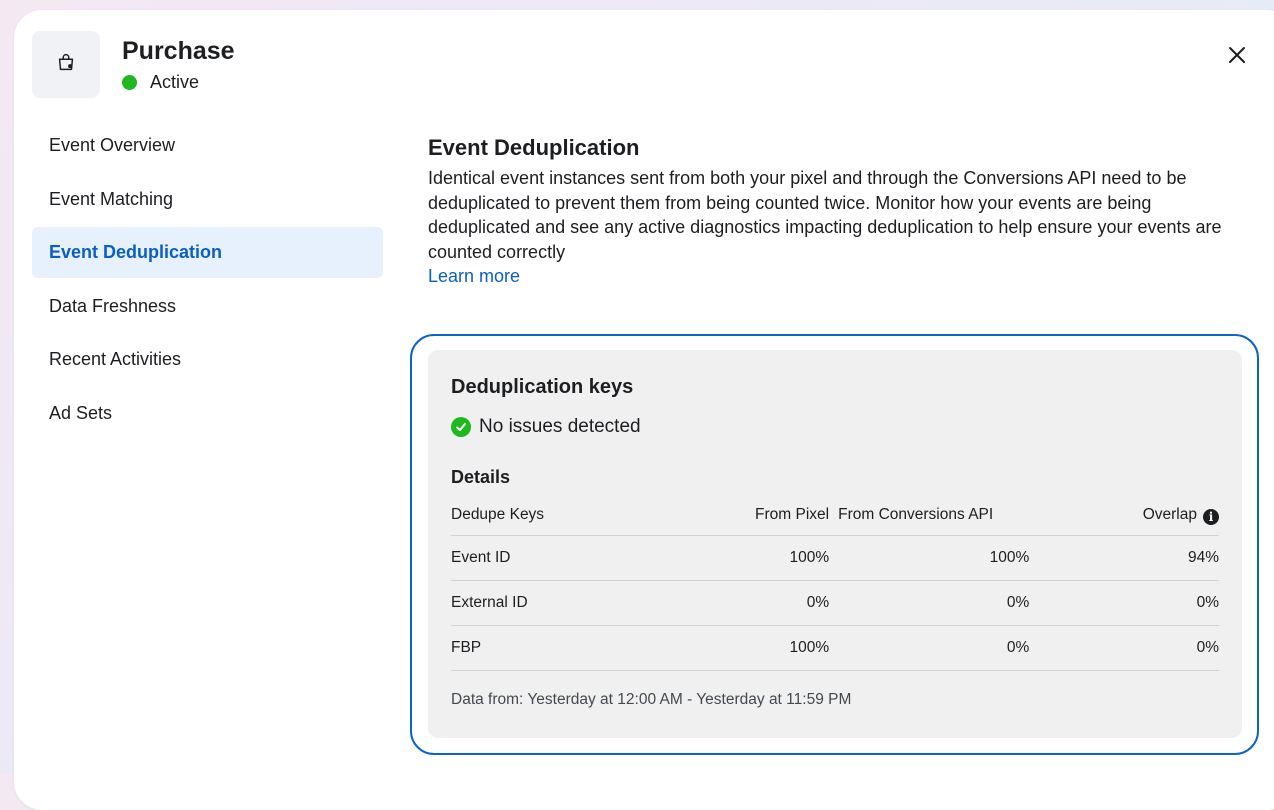  I want to click on card-status-label: No issues detected, so click(560, 426).